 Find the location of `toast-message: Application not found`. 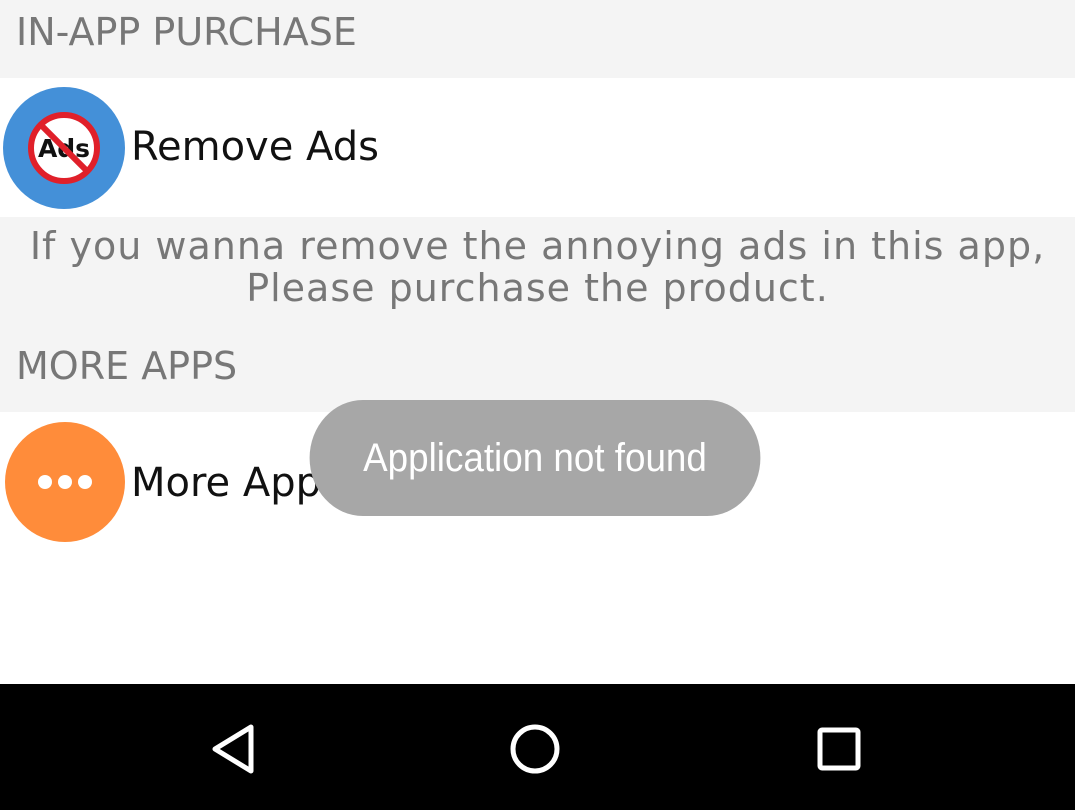

toast-message: Application not found is located at coordinates (535, 458).